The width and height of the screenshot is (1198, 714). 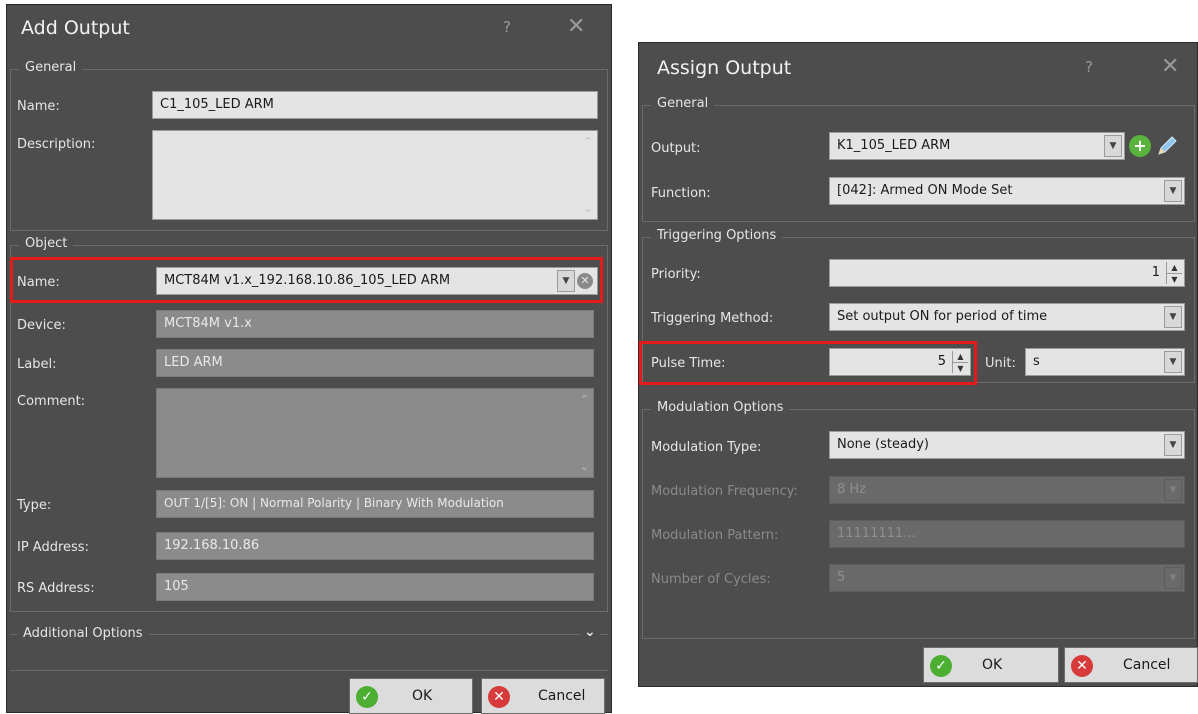 I want to click on modulation-type-value: None (steady), so click(x=883, y=444).